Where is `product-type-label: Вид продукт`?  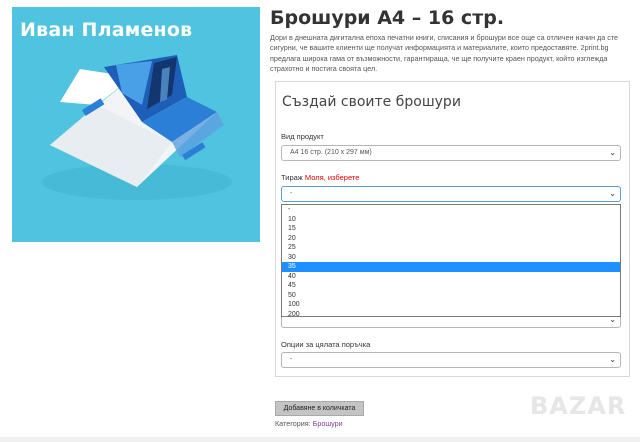 product-type-label: Вид продукт is located at coordinates (302, 136).